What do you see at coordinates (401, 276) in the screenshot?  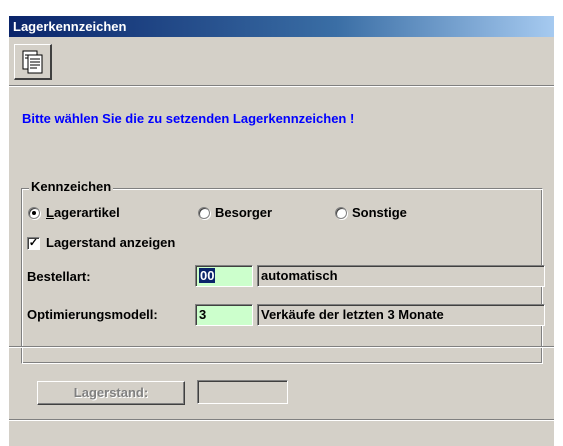 I see `bestellart-description: automatisch` at bounding box center [401, 276].